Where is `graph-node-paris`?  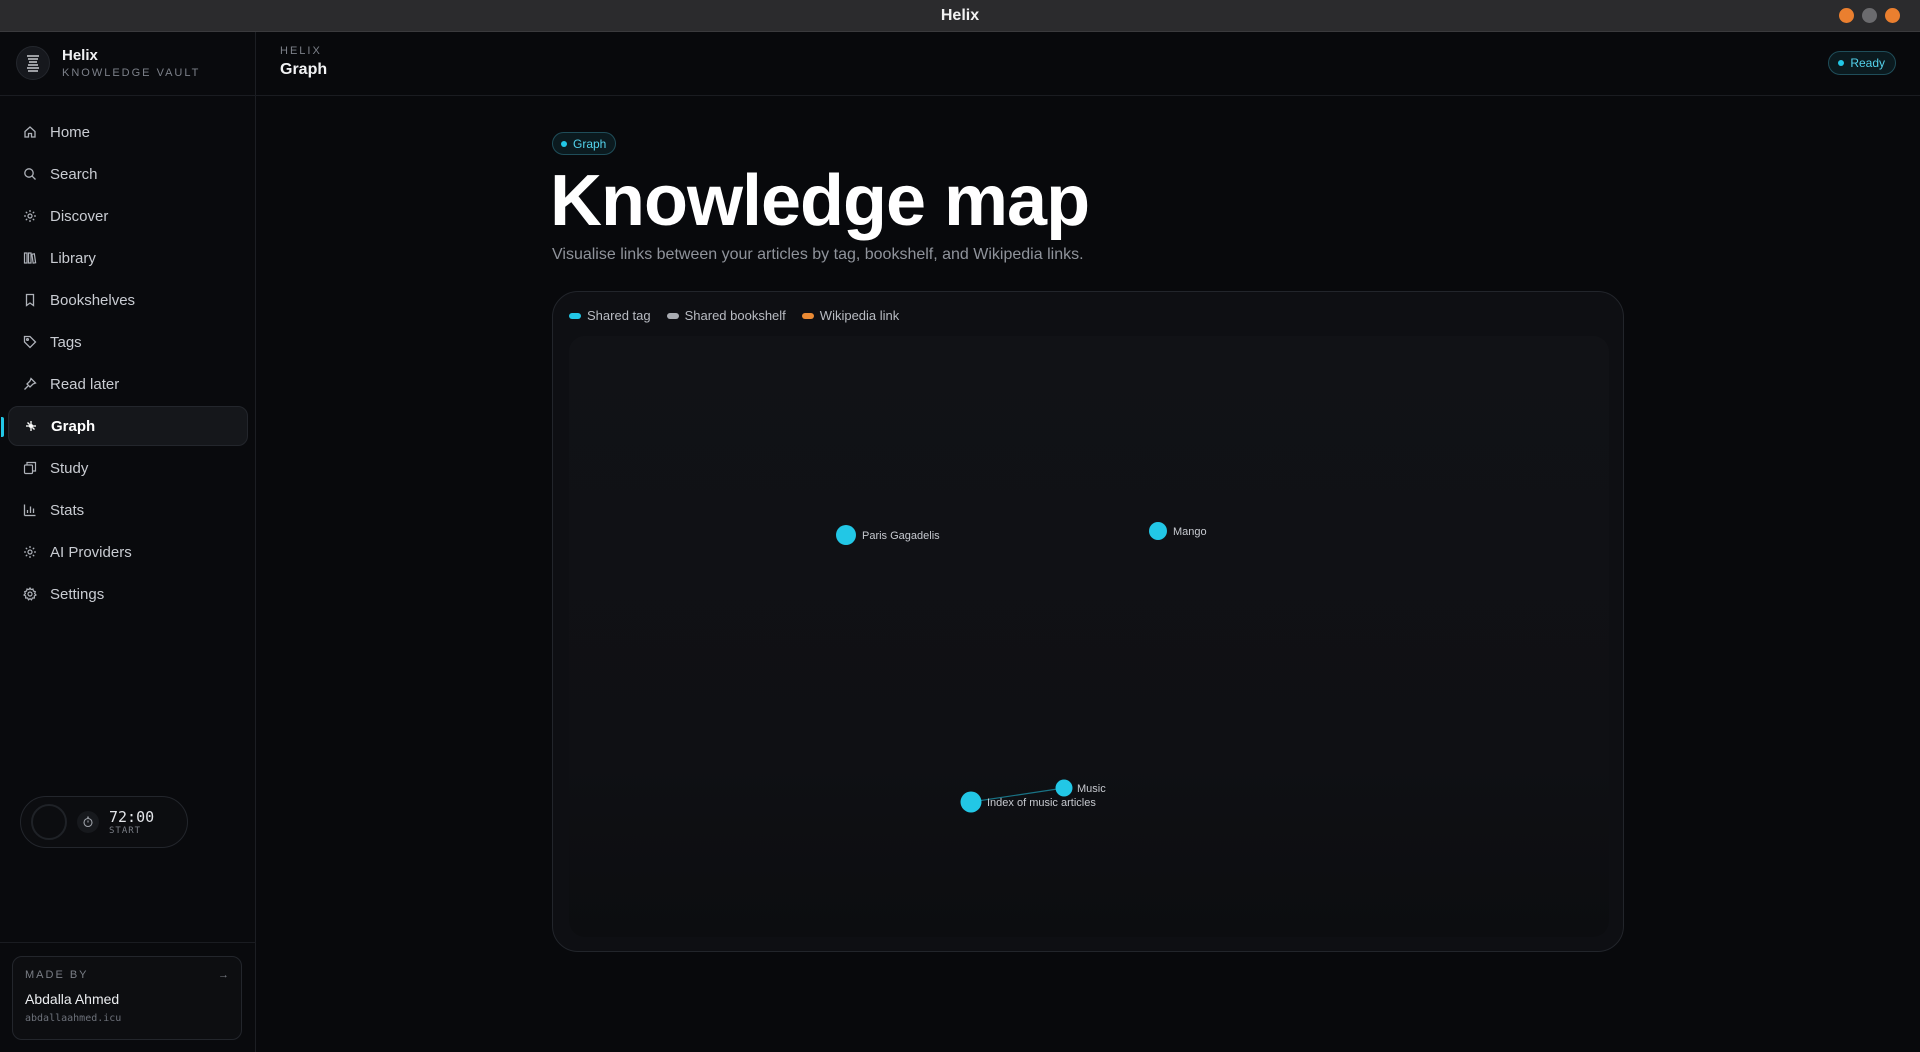
graph-node-paris is located at coordinates (846, 535).